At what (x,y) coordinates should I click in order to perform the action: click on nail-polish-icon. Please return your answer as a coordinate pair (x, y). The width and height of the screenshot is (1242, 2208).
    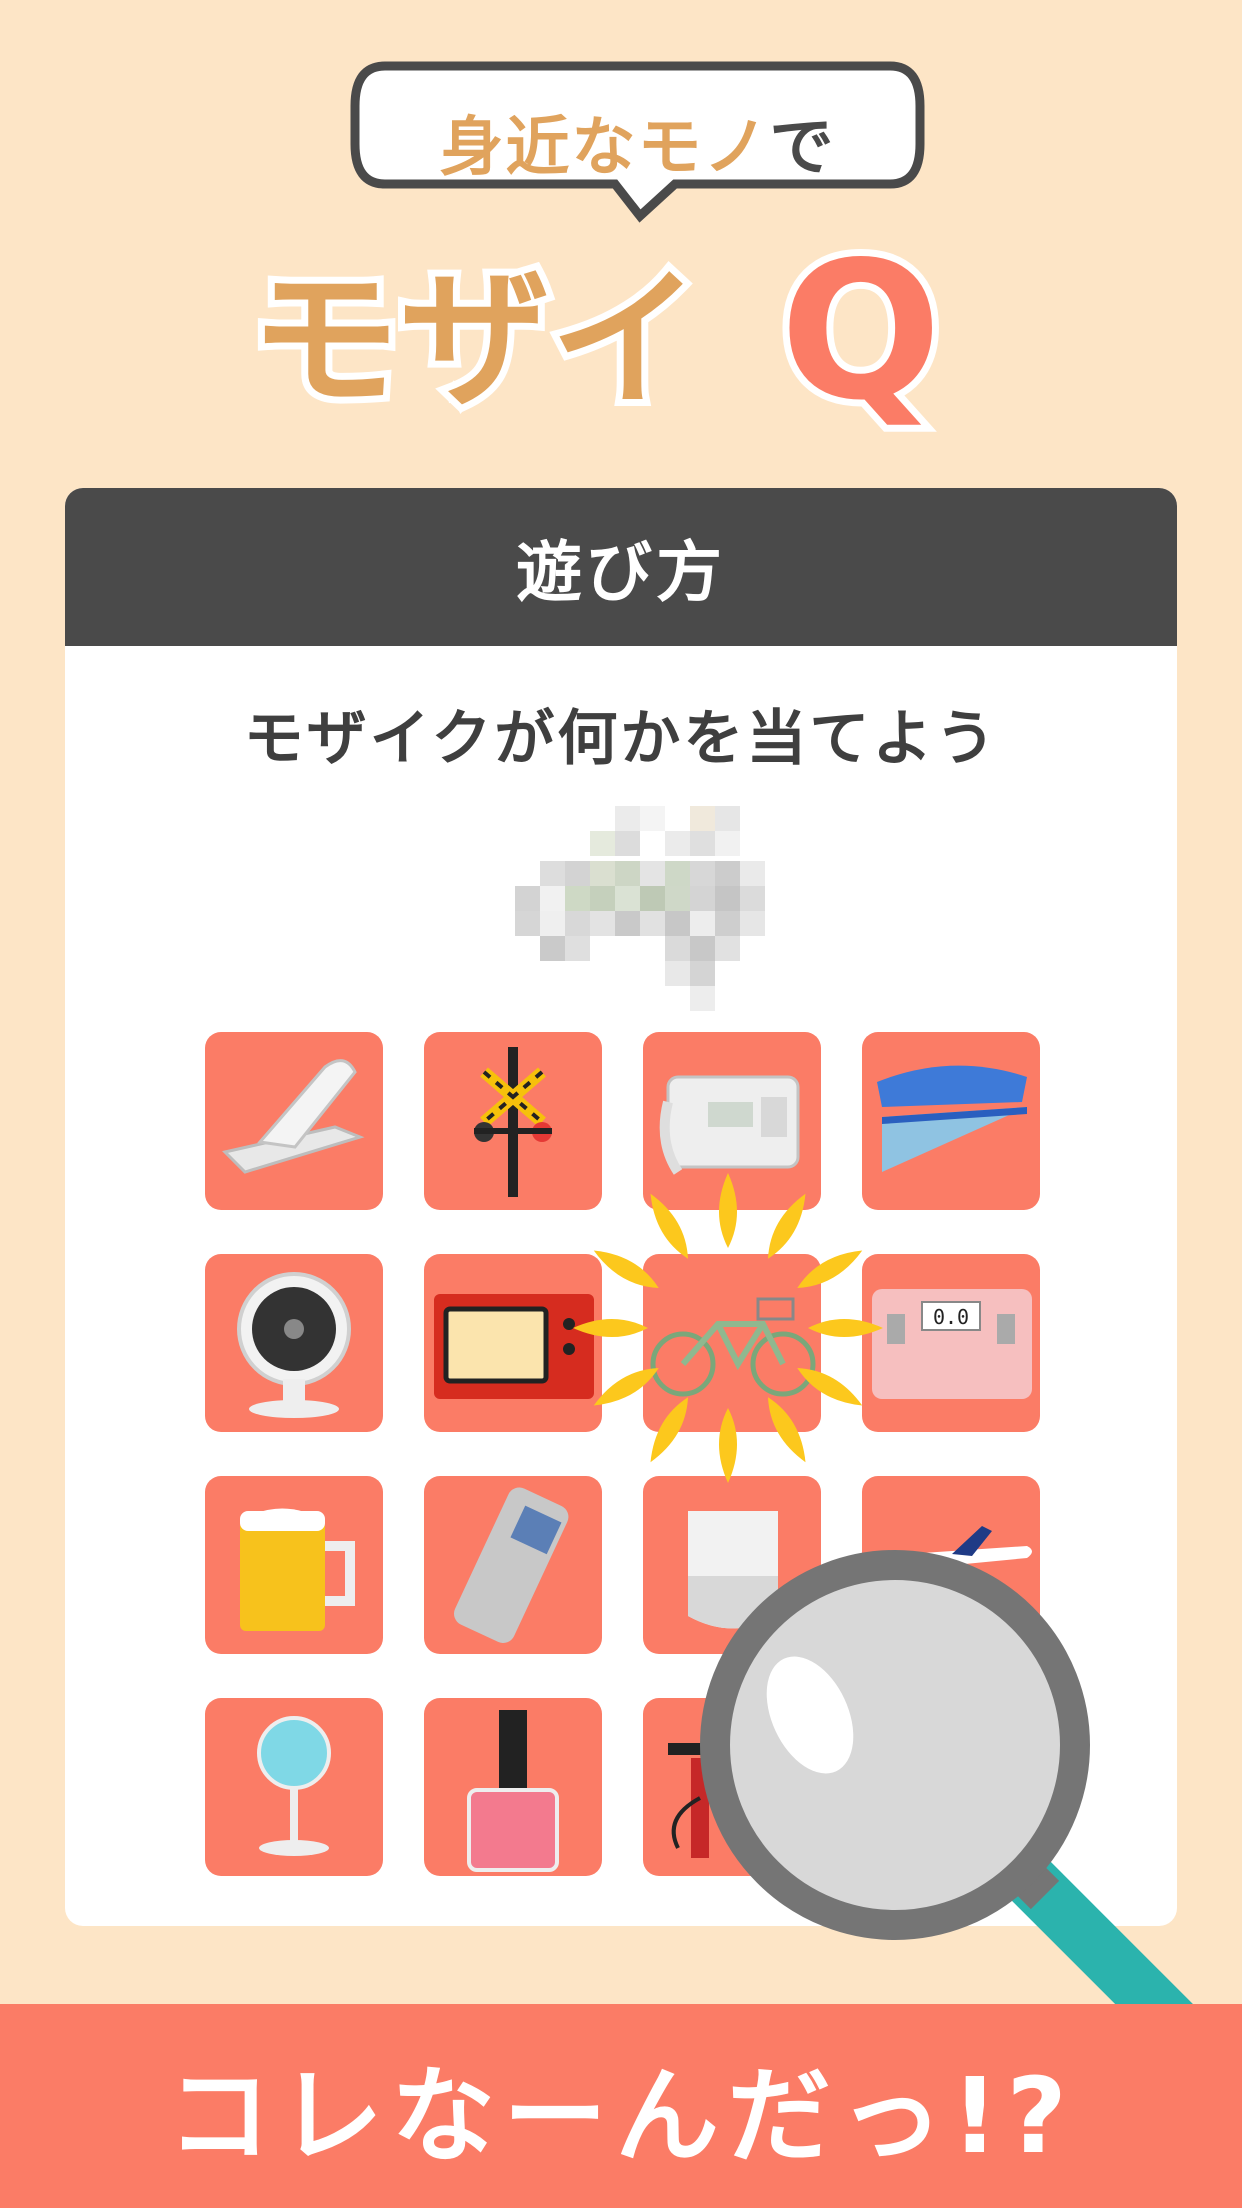
    Looking at the image, I should click on (513, 1791).